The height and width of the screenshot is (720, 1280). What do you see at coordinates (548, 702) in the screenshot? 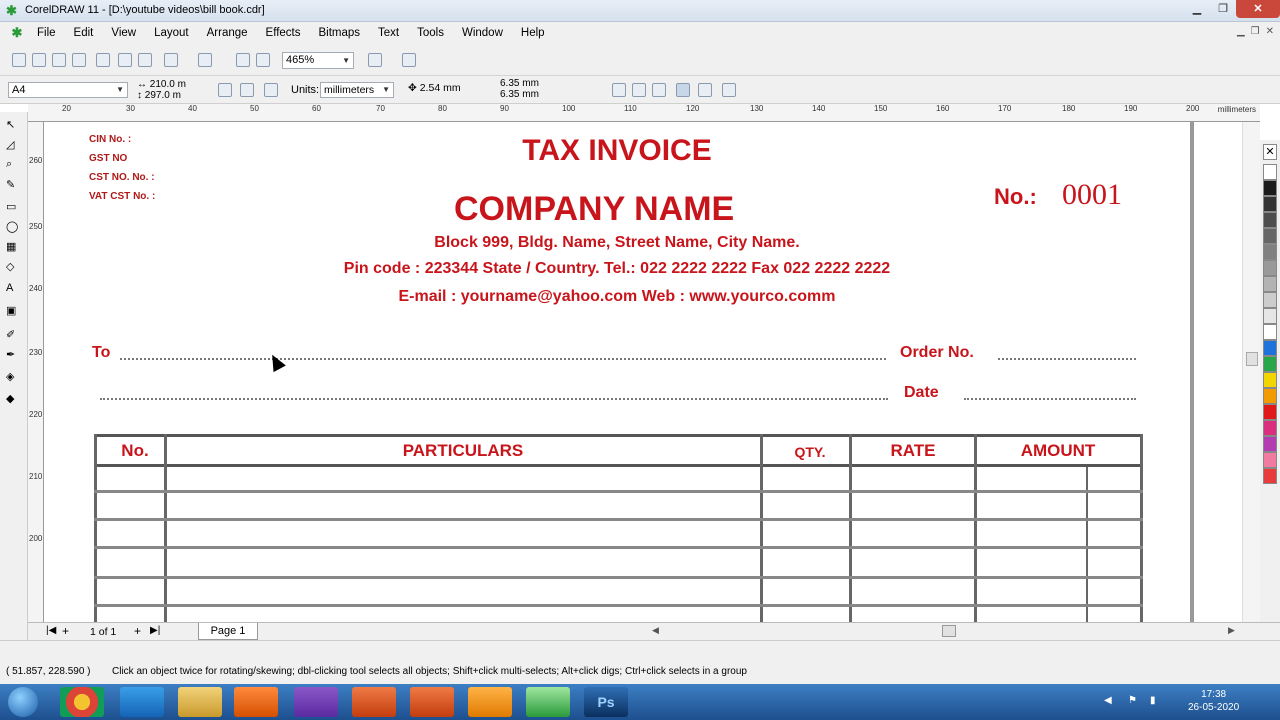
I see `coreldraw-task-icon` at bounding box center [548, 702].